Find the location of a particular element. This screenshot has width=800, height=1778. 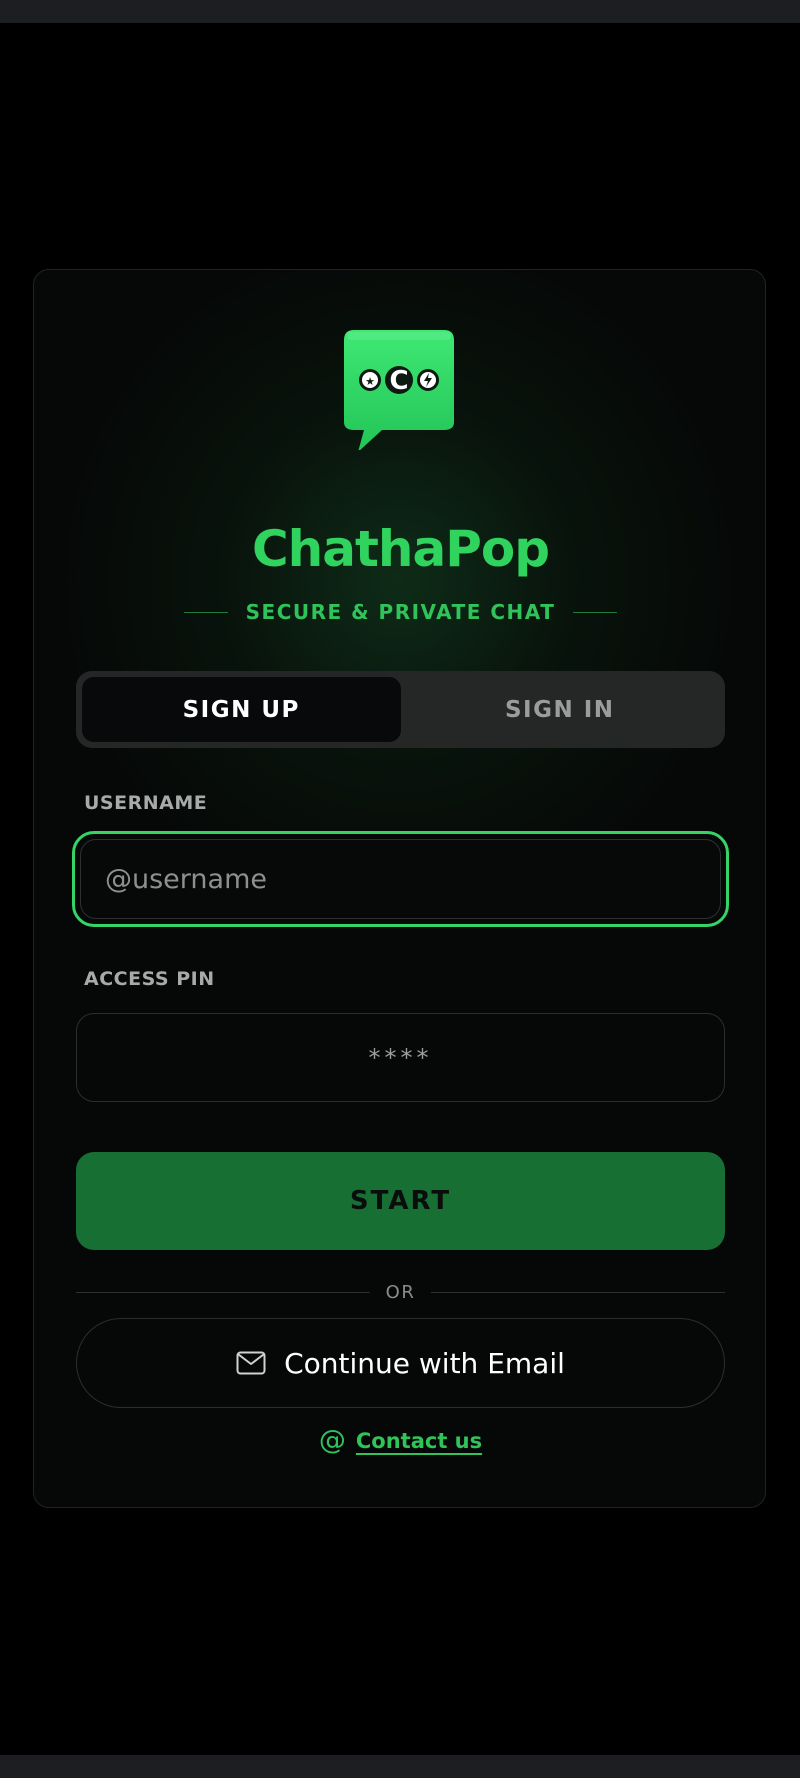

tagline-divider-right is located at coordinates (595, 612).